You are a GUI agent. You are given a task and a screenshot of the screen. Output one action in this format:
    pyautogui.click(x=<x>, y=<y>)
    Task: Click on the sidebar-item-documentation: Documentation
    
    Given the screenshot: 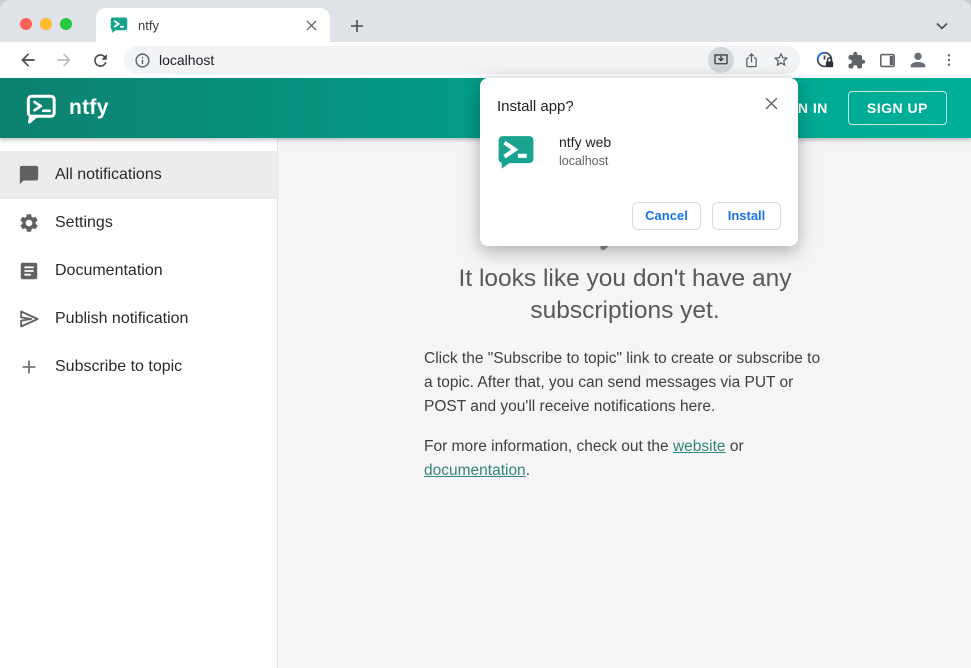 What is the action you would take?
    pyautogui.click(x=138, y=271)
    